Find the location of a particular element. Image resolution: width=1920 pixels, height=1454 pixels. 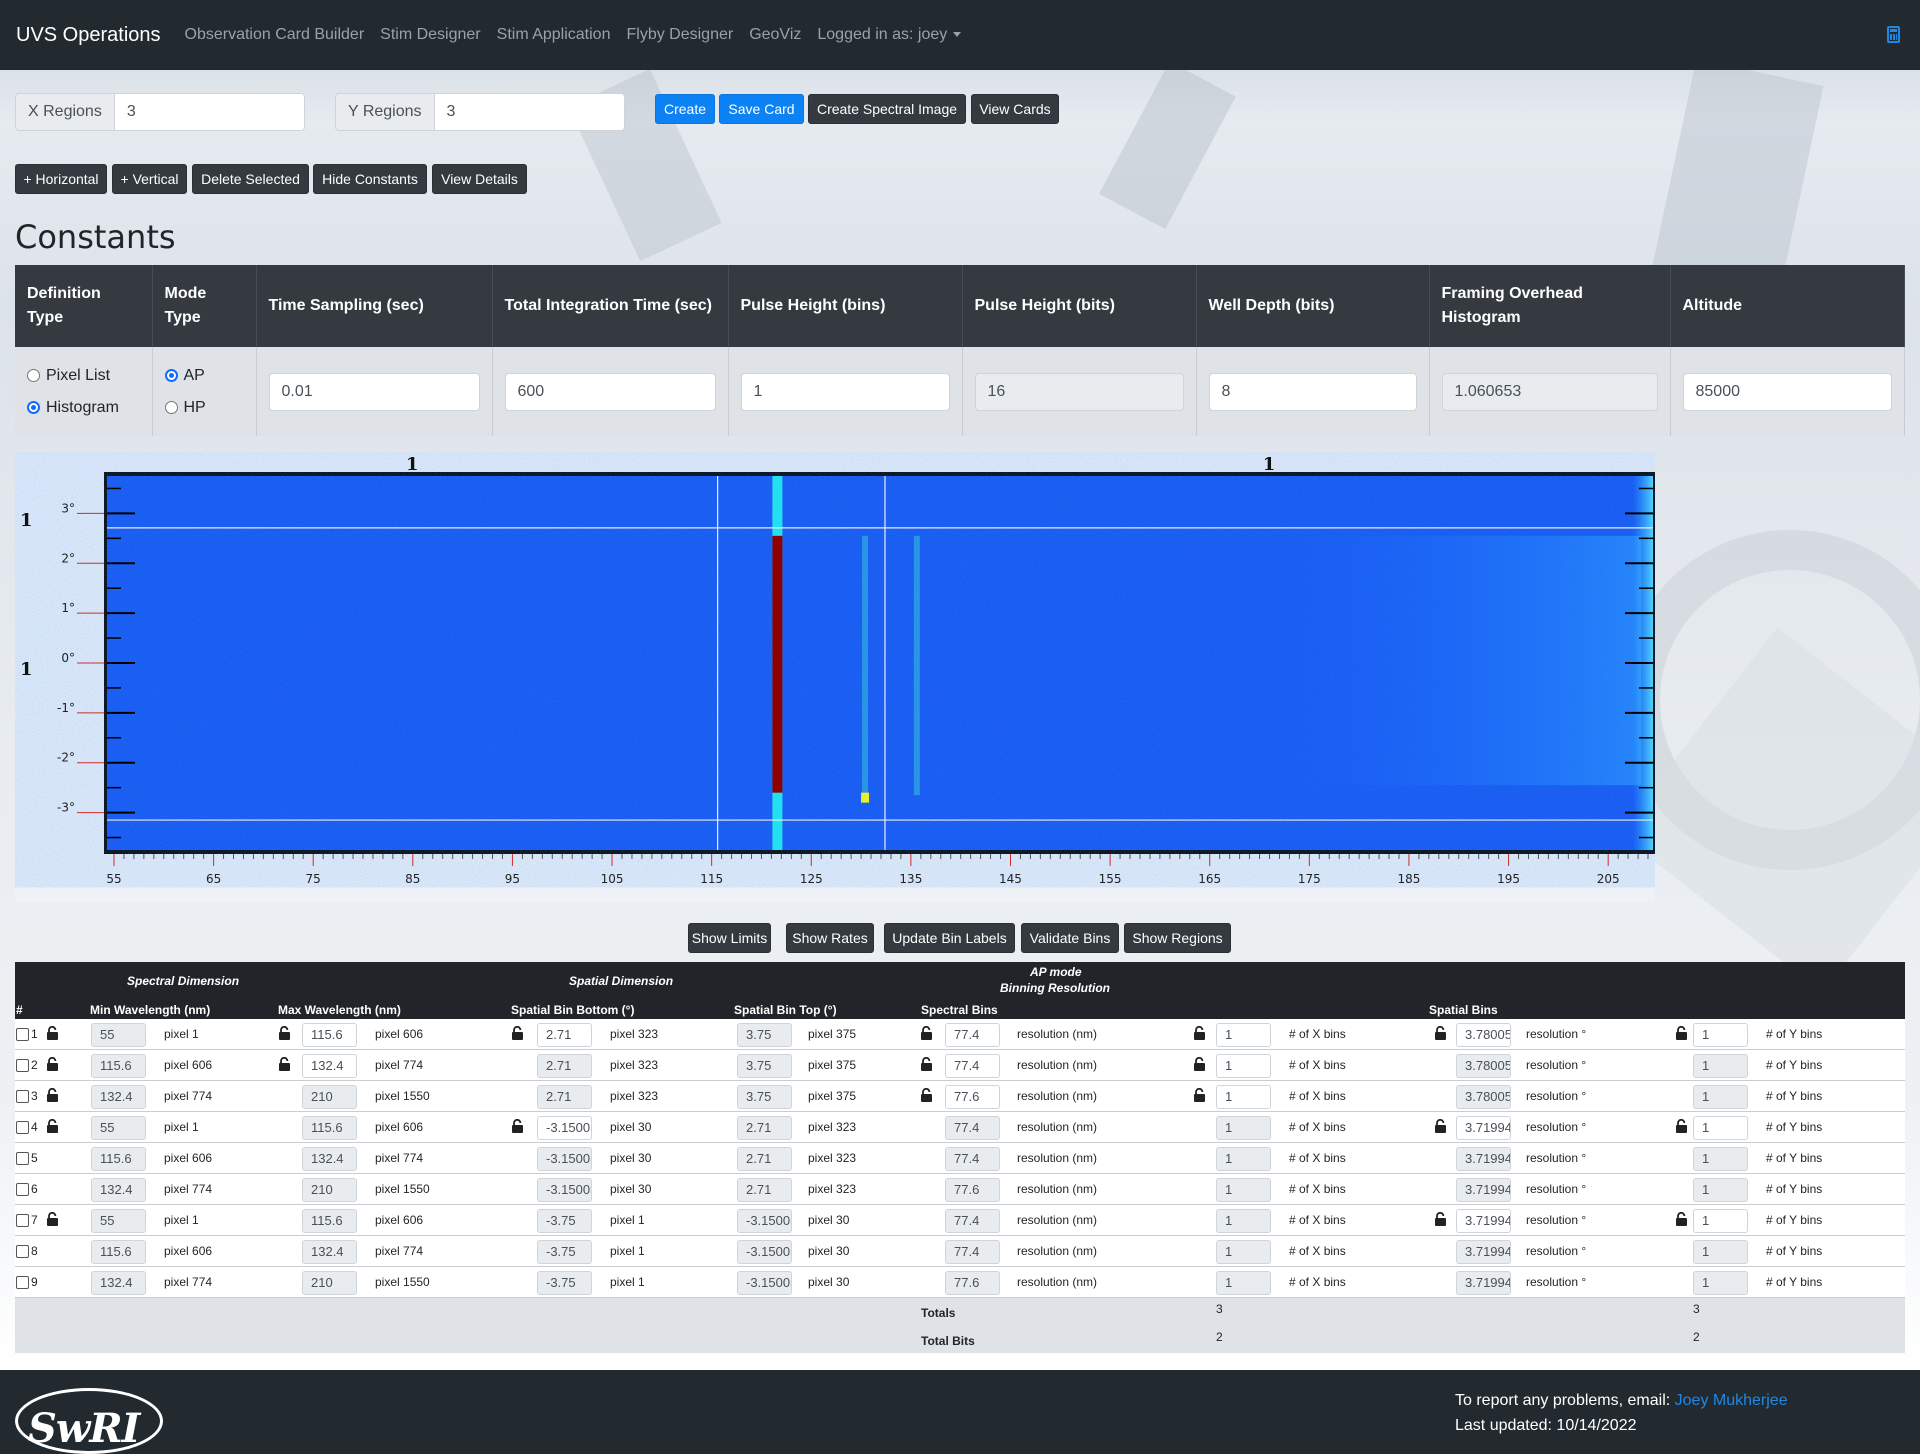

delete-selected-button: Delete Selected is located at coordinates (250, 179).